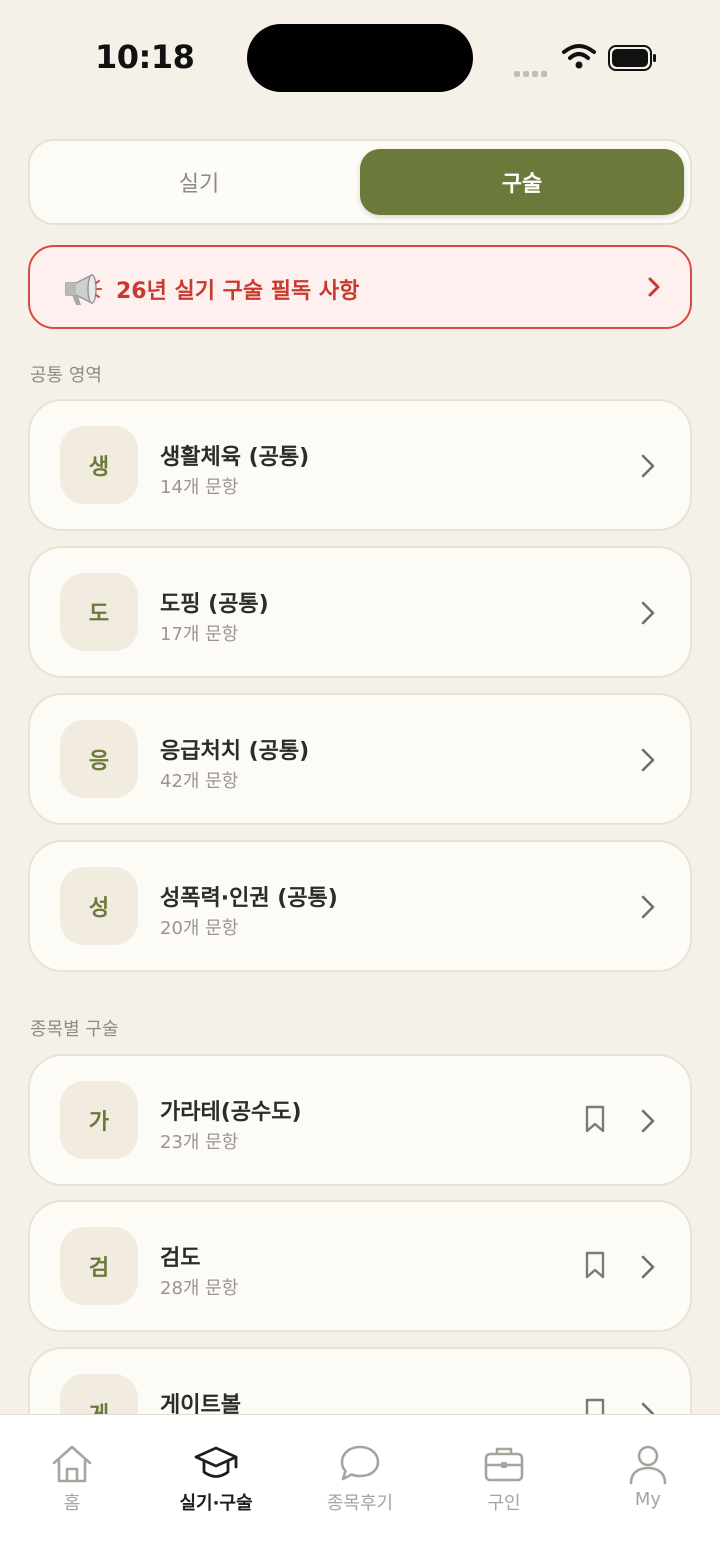 The image size is (720, 1567). I want to click on item-badge: 검, so click(99, 1266).